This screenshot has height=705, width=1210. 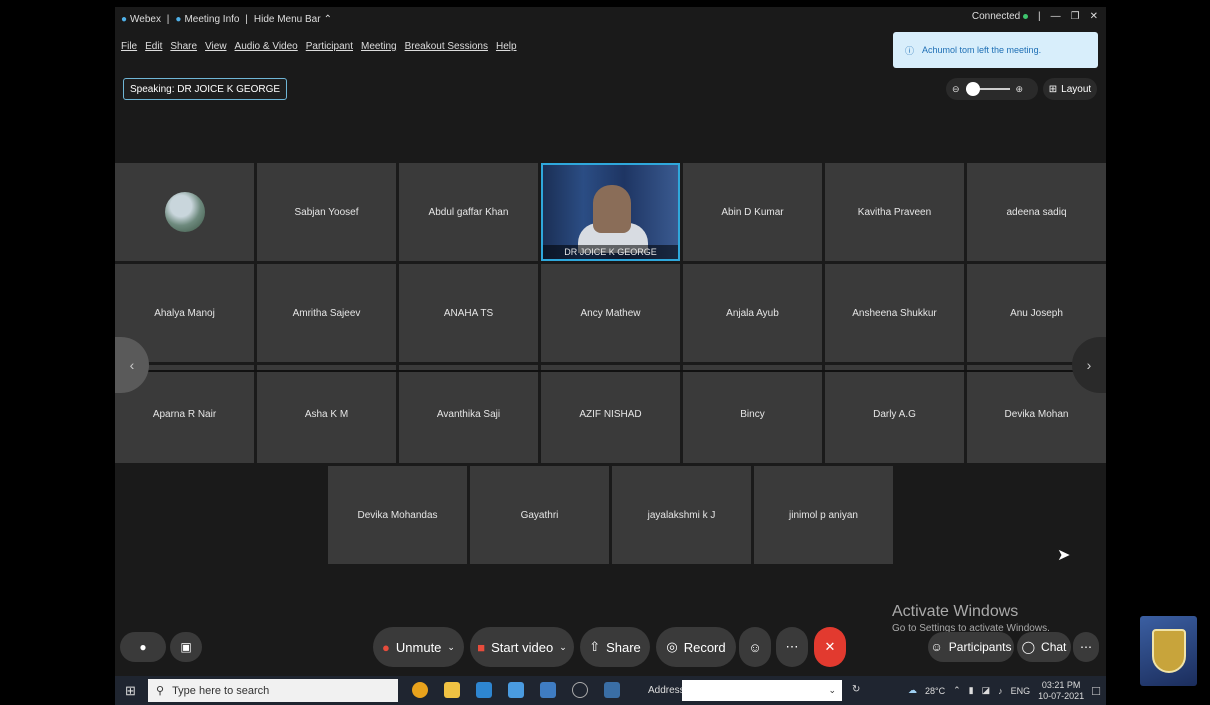 I want to click on record-icon: ◎, so click(x=672, y=646).